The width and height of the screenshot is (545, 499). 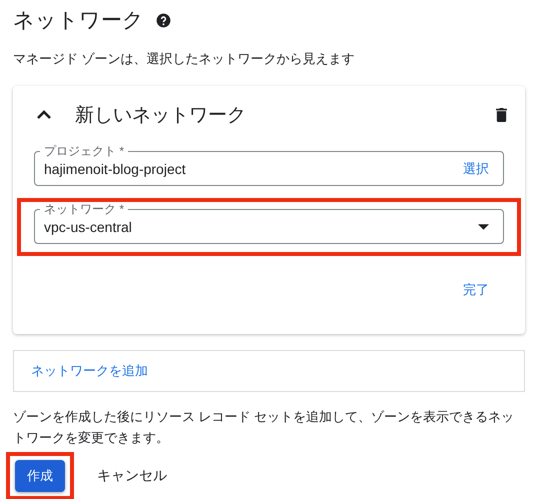 What do you see at coordinates (84, 209) in the screenshot?
I see `field-label: ネットワーク *` at bounding box center [84, 209].